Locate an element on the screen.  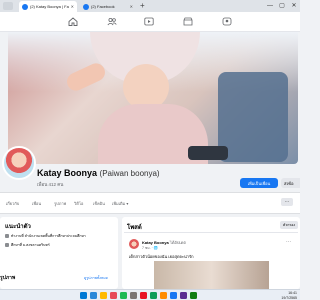
tab-about: เกี่ยวกับ is located at coordinates (12, 203).